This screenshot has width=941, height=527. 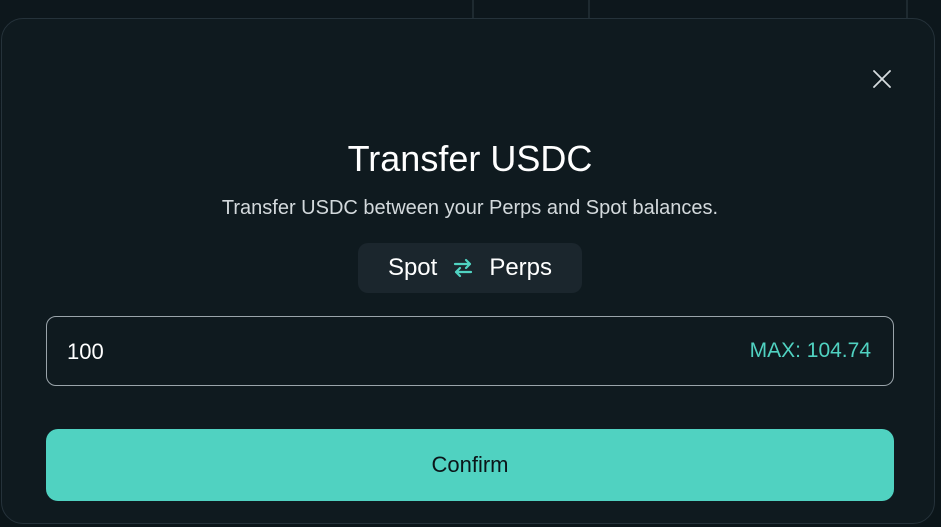 What do you see at coordinates (810, 351) in the screenshot?
I see `max-amount-button: MAX: 104.74` at bounding box center [810, 351].